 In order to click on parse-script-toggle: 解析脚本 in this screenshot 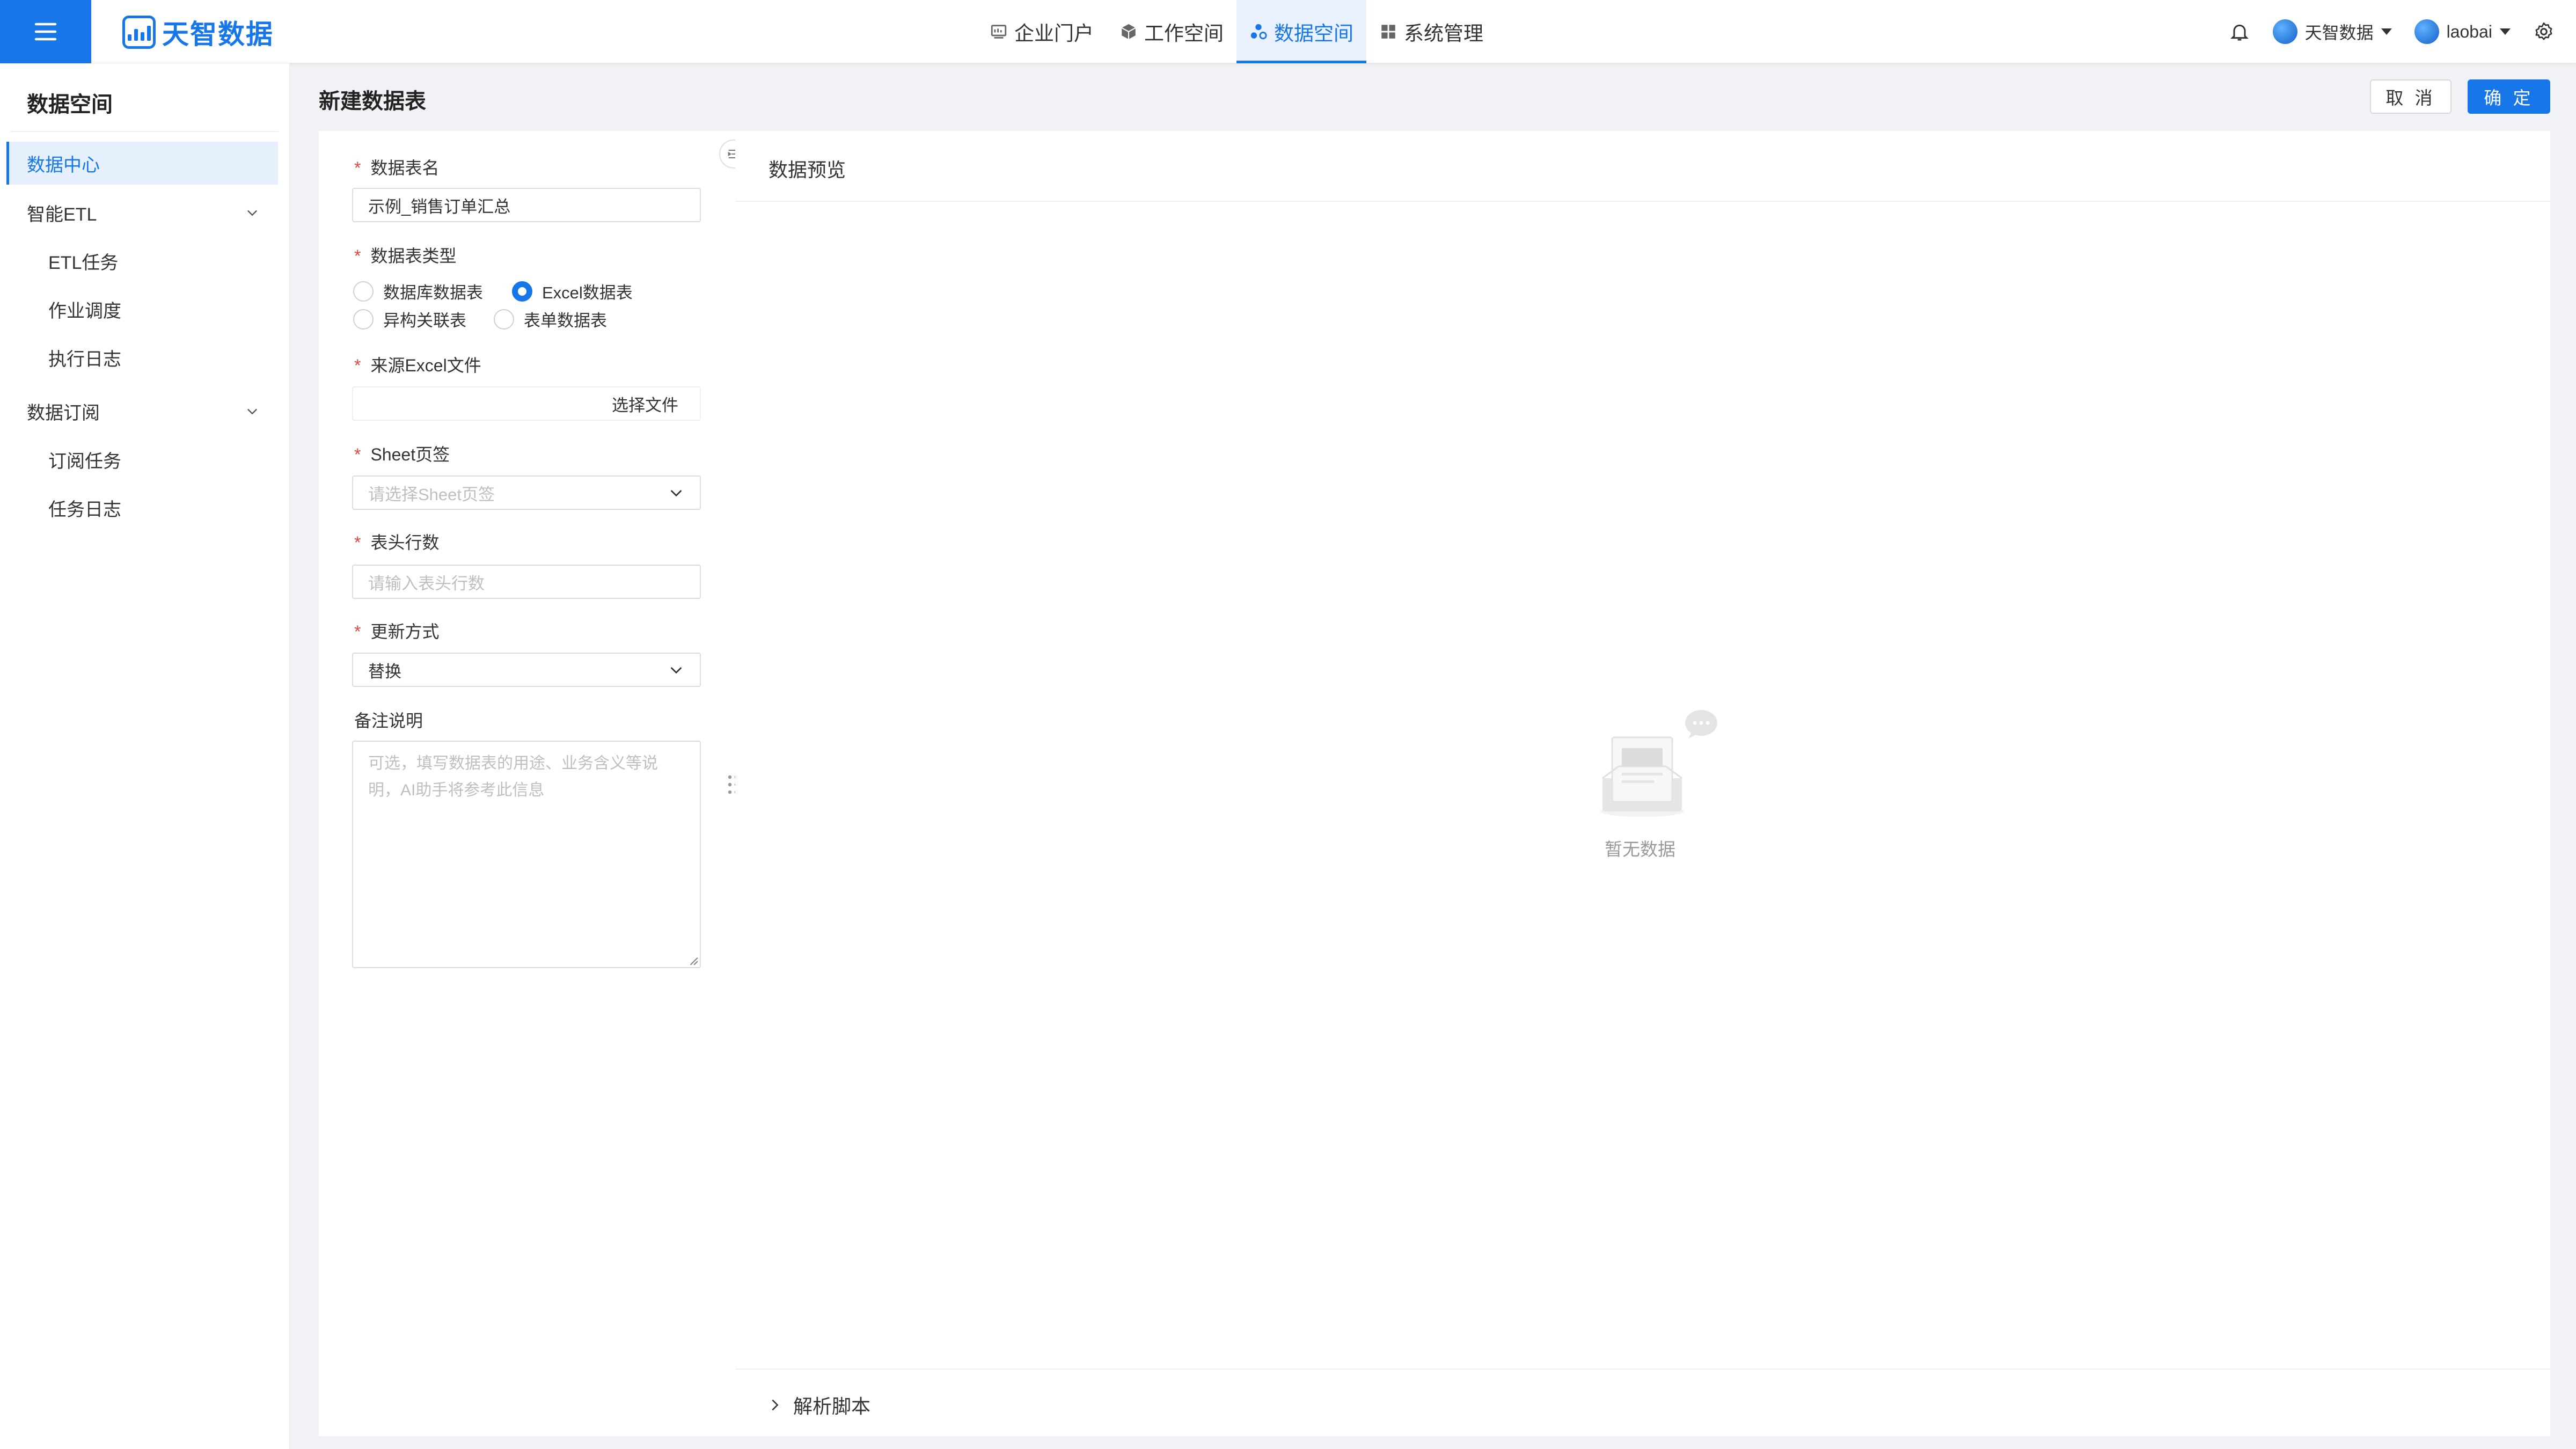, I will do `click(818, 1405)`.